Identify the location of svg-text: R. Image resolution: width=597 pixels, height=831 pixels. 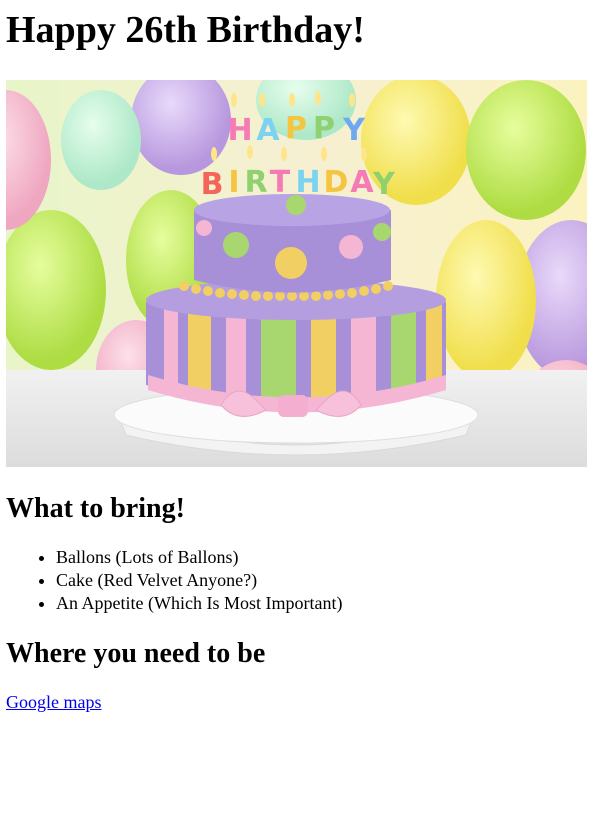
(255, 182).